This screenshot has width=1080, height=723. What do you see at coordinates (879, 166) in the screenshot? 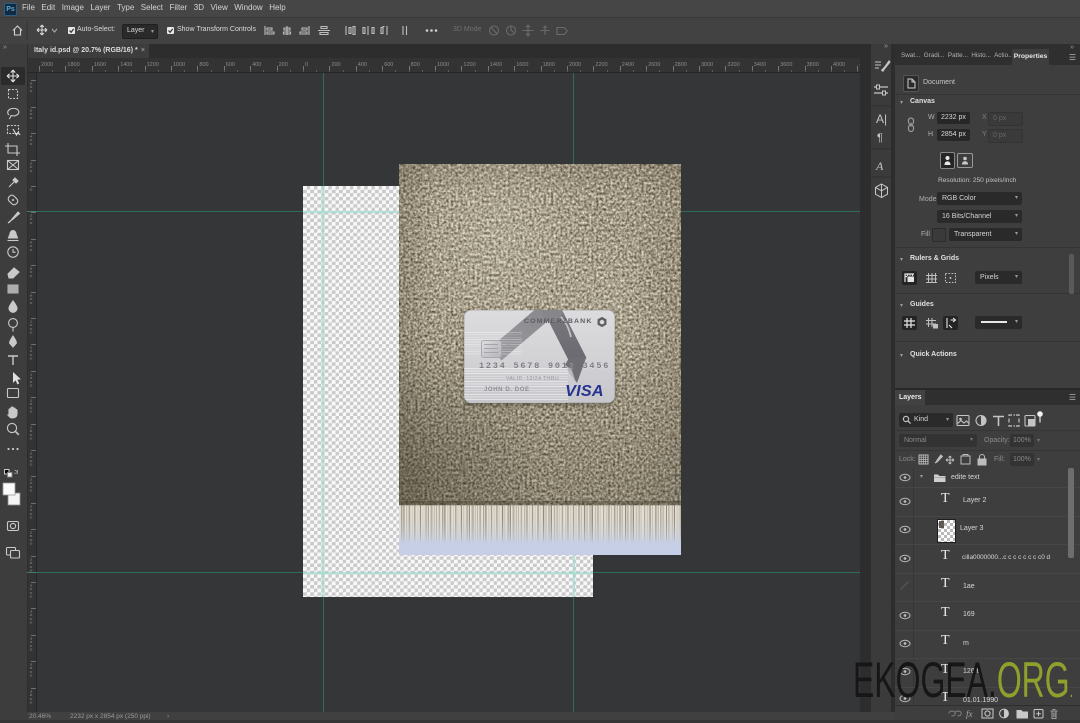
I see `svg-text: A` at bounding box center [879, 166].